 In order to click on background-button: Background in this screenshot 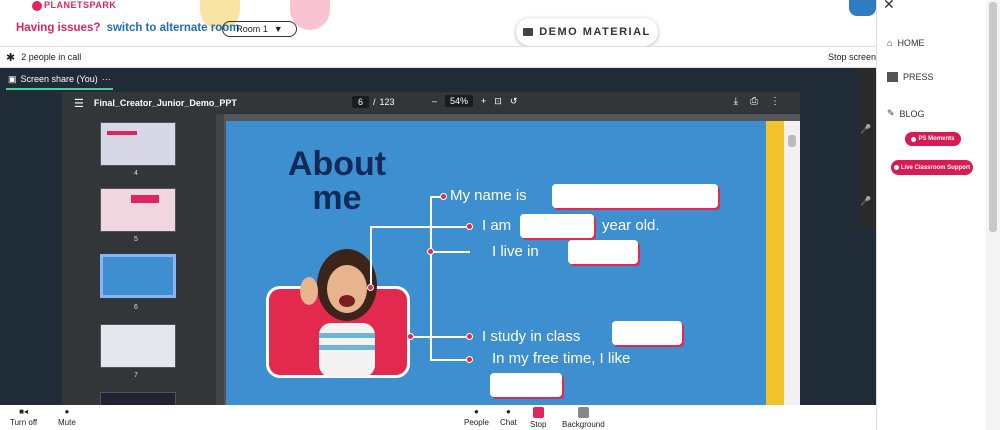, I will do `click(583, 418)`.